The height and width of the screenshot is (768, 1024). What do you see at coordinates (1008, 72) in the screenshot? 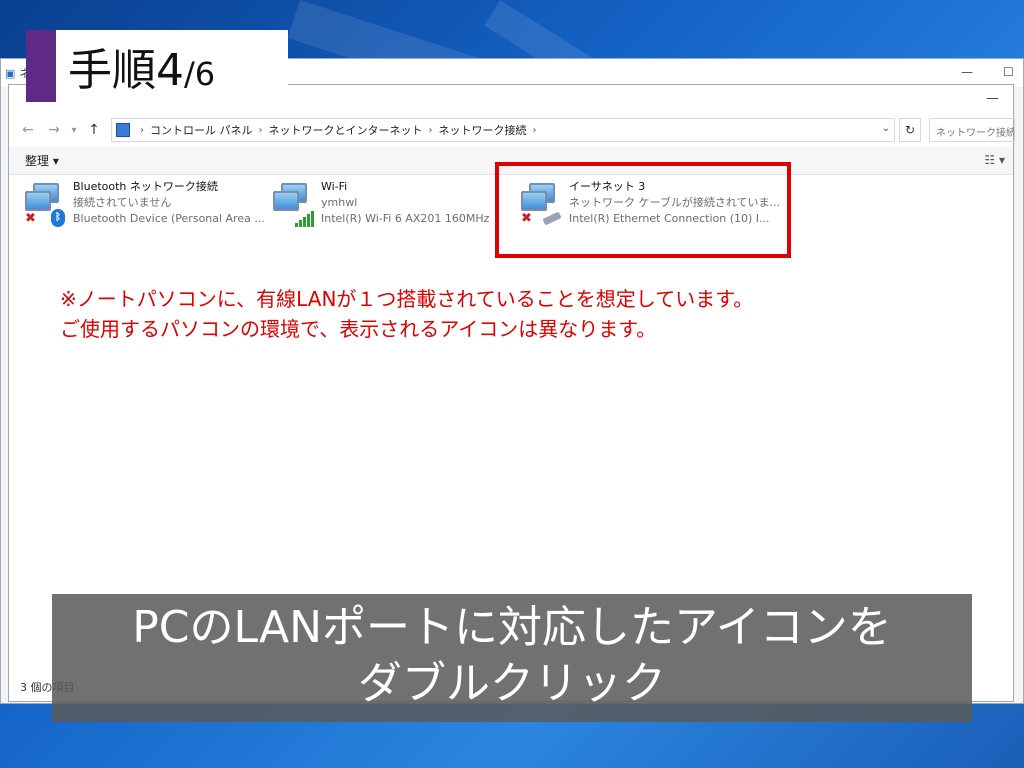
I see `maximize-icon: ☐` at bounding box center [1008, 72].